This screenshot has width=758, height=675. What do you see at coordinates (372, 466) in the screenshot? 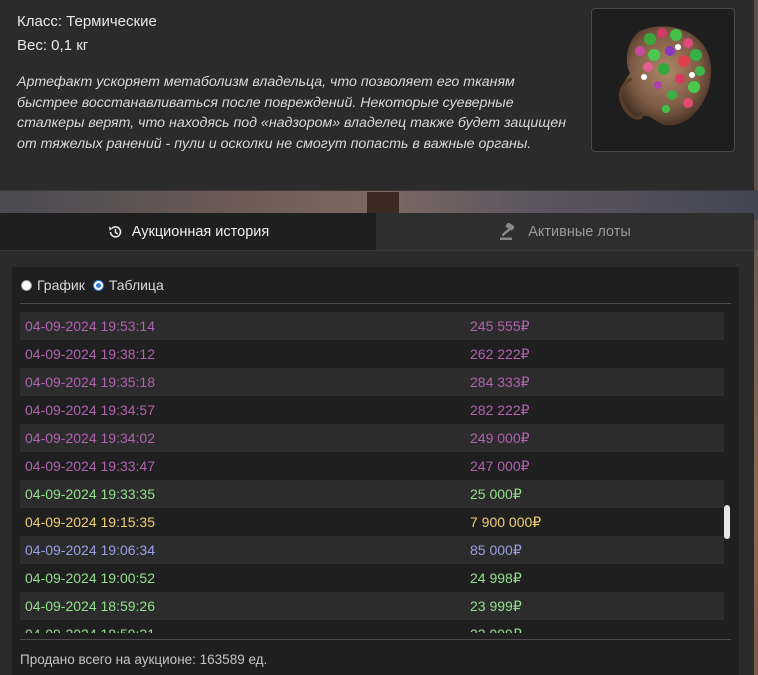
I see `table-row: 04-09-2024 19:33:47 247 000₽` at bounding box center [372, 466].